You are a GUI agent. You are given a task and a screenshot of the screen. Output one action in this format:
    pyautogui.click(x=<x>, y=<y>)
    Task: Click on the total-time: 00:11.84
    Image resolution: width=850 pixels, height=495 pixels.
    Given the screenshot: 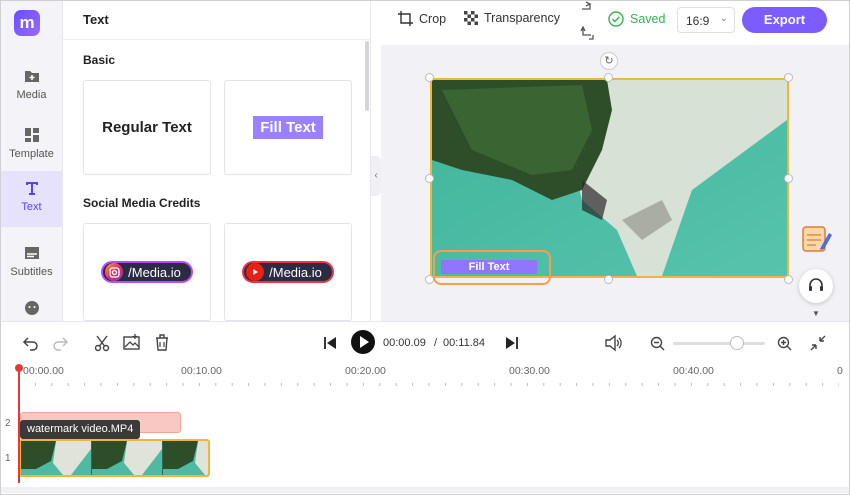 What is the action you would take?
    pyautogui.click(x=464, y=343)
    